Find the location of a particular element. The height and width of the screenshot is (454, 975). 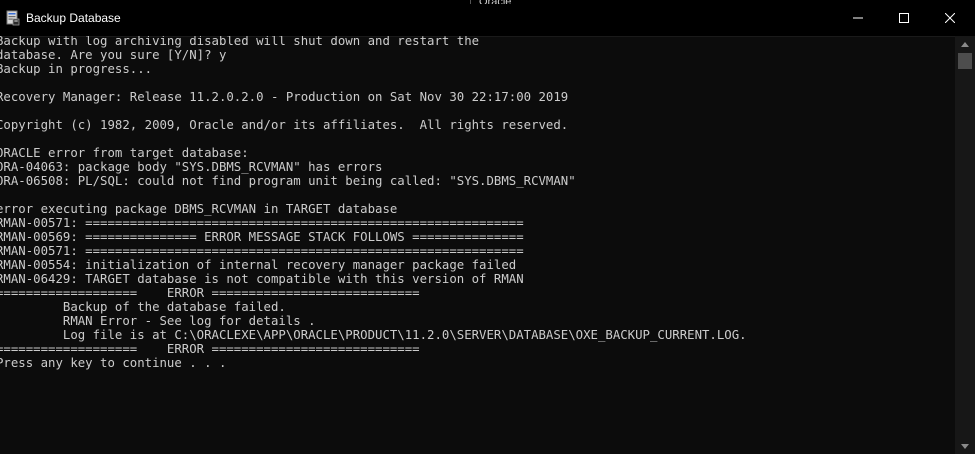

minimize-button is located at coordinates (858, 18).